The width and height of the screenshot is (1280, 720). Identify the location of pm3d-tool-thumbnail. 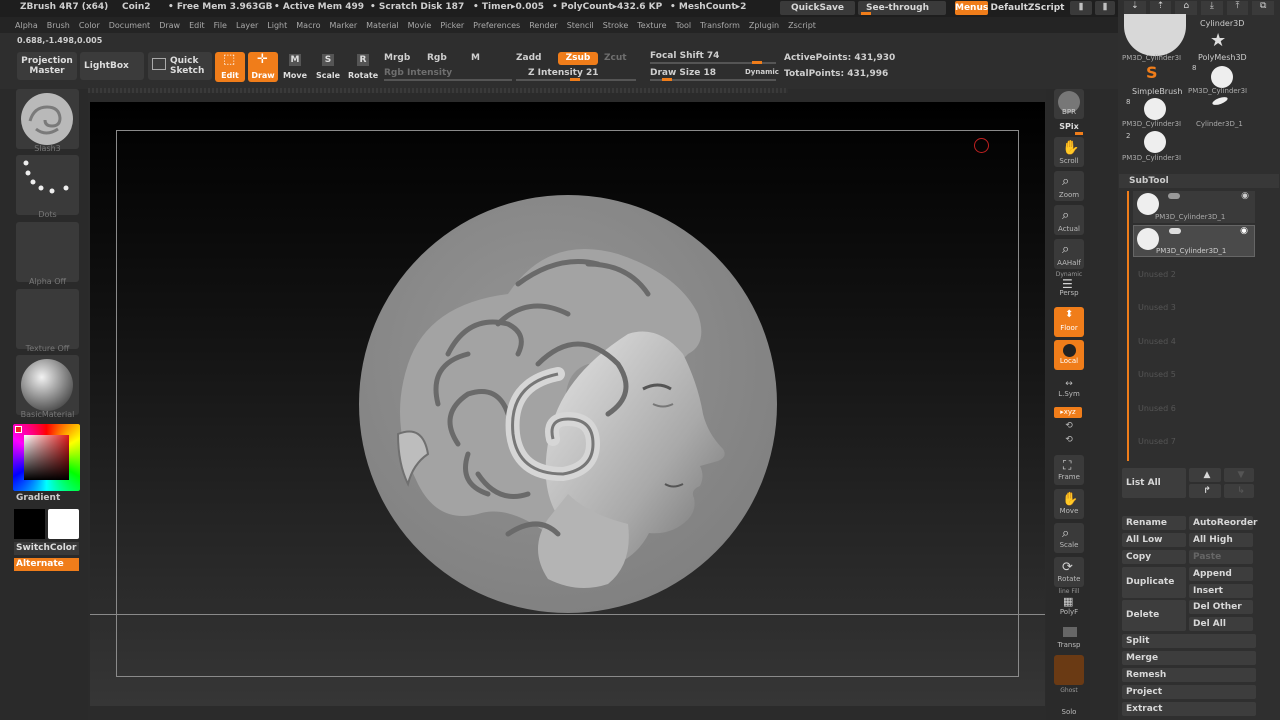
(1155, 109).